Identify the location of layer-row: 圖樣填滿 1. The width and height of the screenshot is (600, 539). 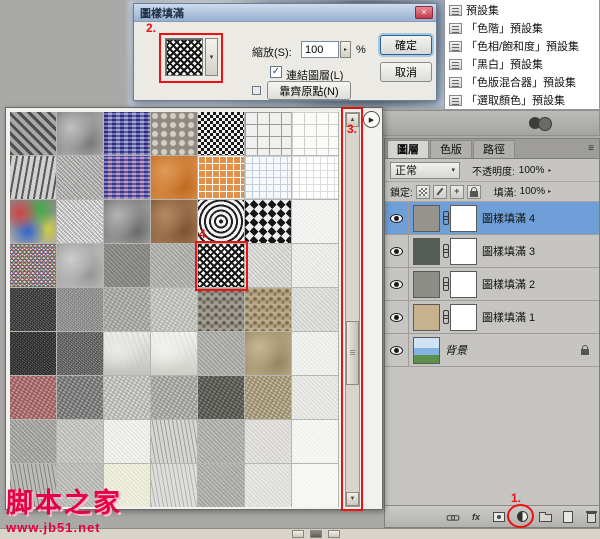
(492, 317).